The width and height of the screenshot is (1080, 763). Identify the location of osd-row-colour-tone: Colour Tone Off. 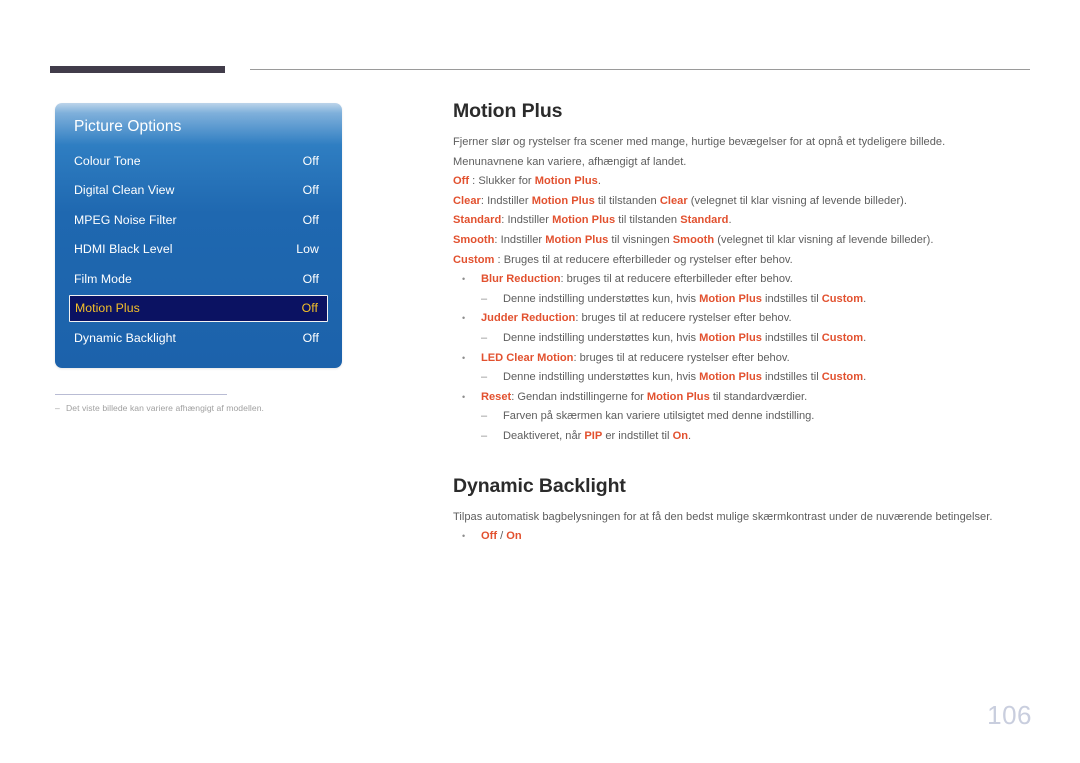
(198, 160).